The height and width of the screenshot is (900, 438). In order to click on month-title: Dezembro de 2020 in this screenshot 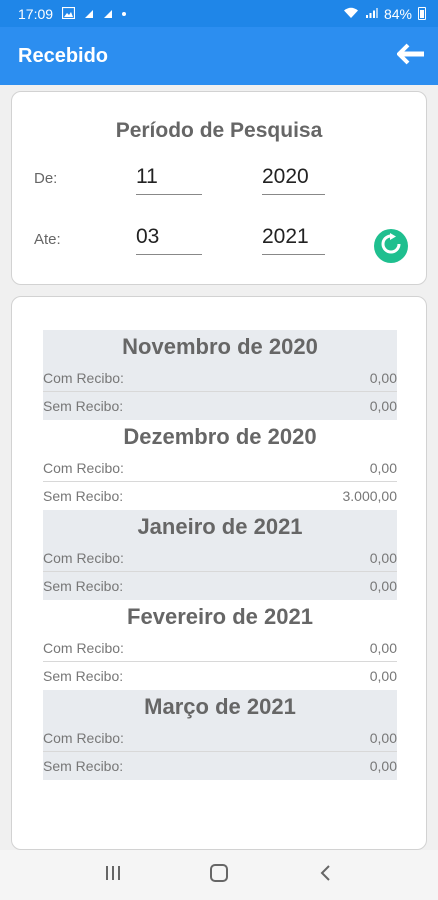, I will do `click(220, 436)`.